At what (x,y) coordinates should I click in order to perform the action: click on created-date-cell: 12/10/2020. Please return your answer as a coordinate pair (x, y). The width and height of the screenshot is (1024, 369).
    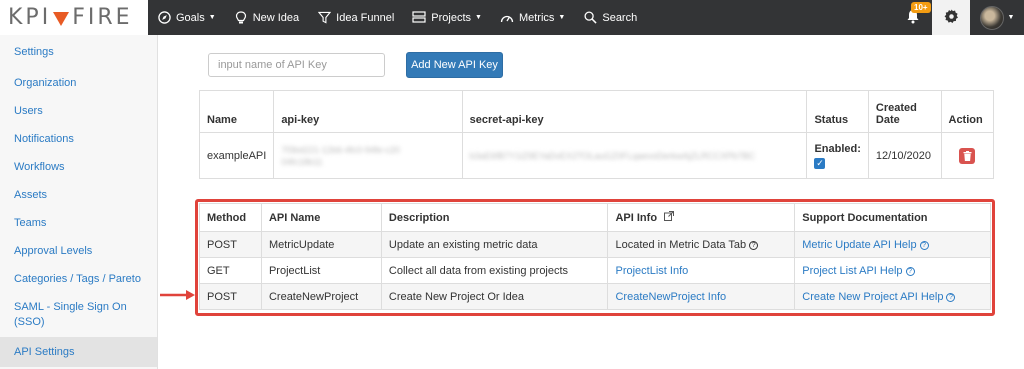
    Looking at the image, I should click on (904, 155).